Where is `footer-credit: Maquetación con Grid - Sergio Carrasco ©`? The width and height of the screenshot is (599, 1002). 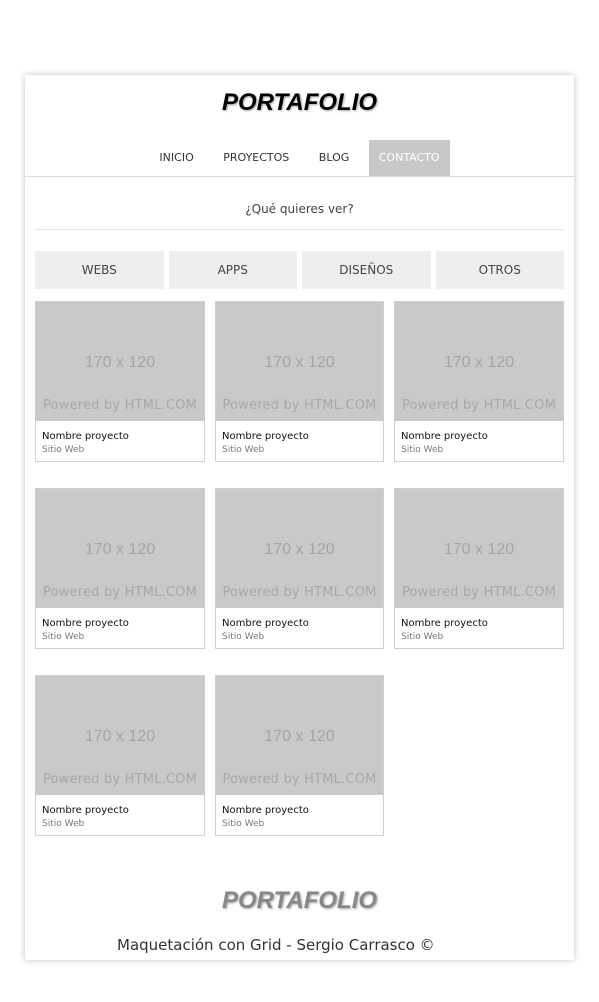 footer-credit: Maquetación con Grid - Sergio Carrasco © is located at coordinates (276, 945).